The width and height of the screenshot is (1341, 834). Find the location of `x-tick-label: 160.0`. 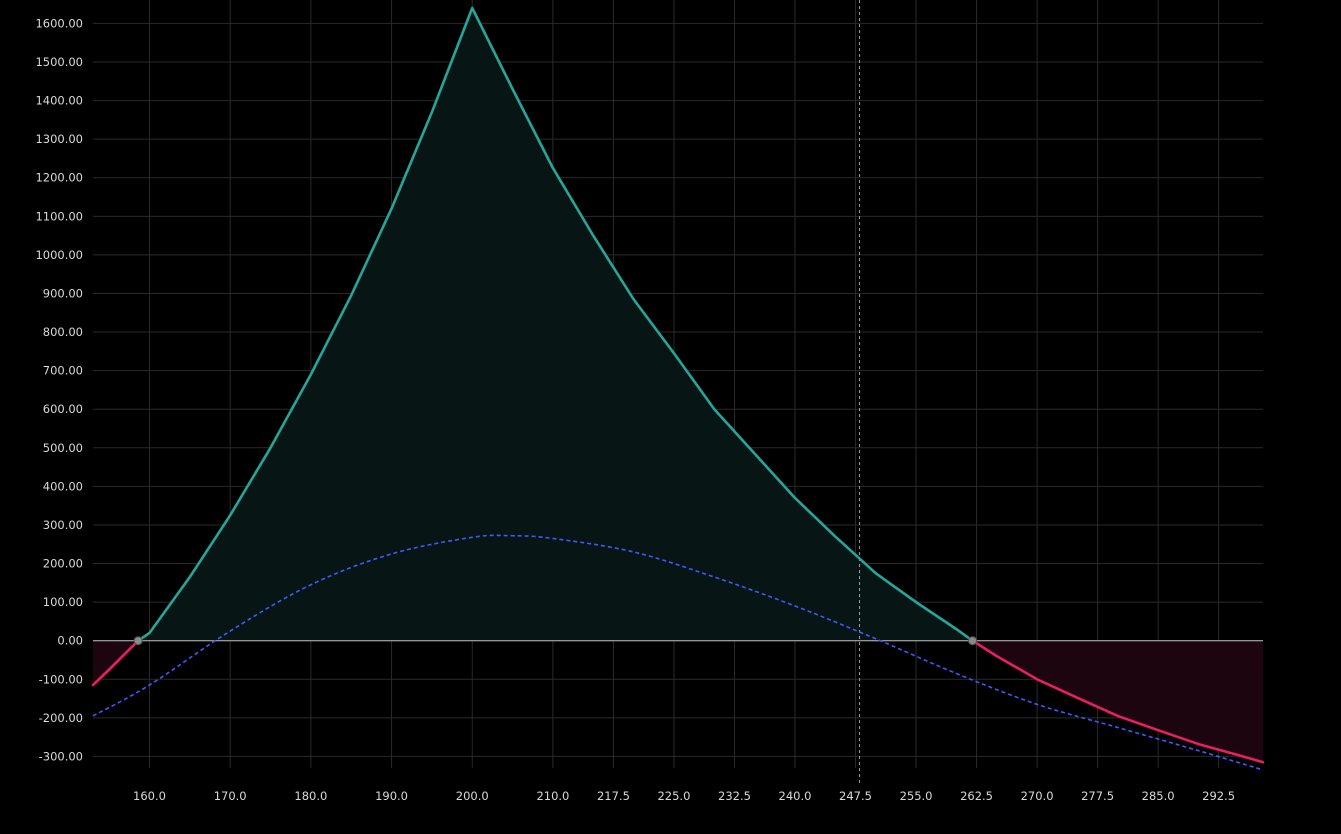

x-tick-label: 160.0 is located at coordinates (149, 796).